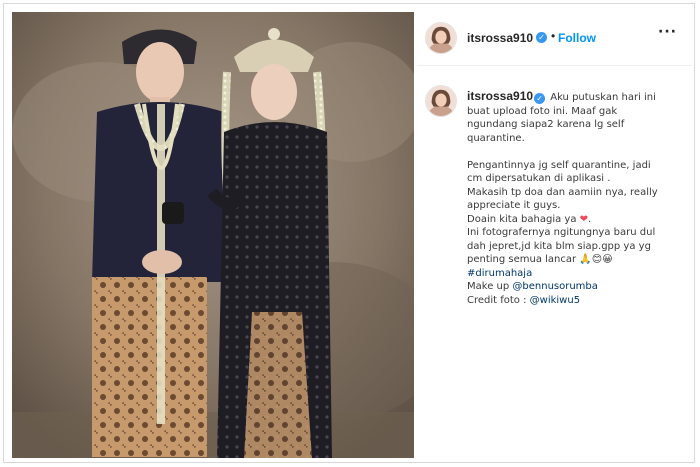 The height and width of the screenshot is (467, 700). I want to click on caption-line-9: Doain kita bahagia ya ❤., so click(574, 220).